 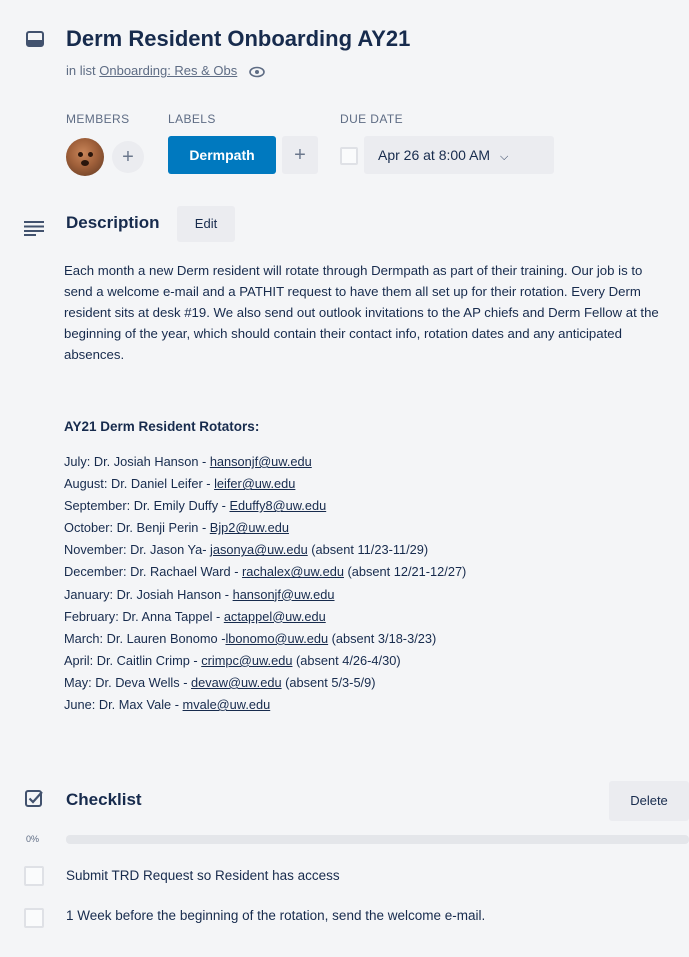 I want to click on edit-description-button: Edit, so click(x=206, y=224).